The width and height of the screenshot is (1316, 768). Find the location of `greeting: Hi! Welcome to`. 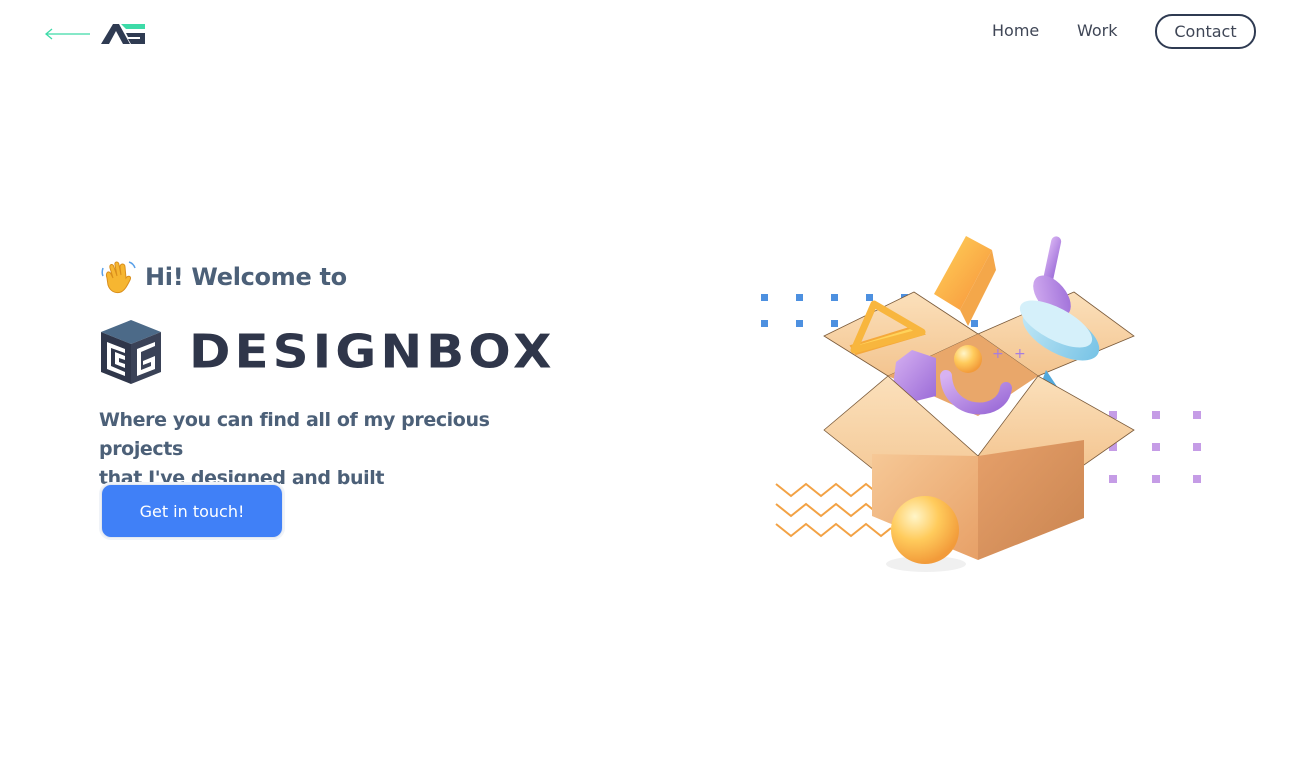

greeting: Hi! Welcome to is located at coordinates (223, 277).